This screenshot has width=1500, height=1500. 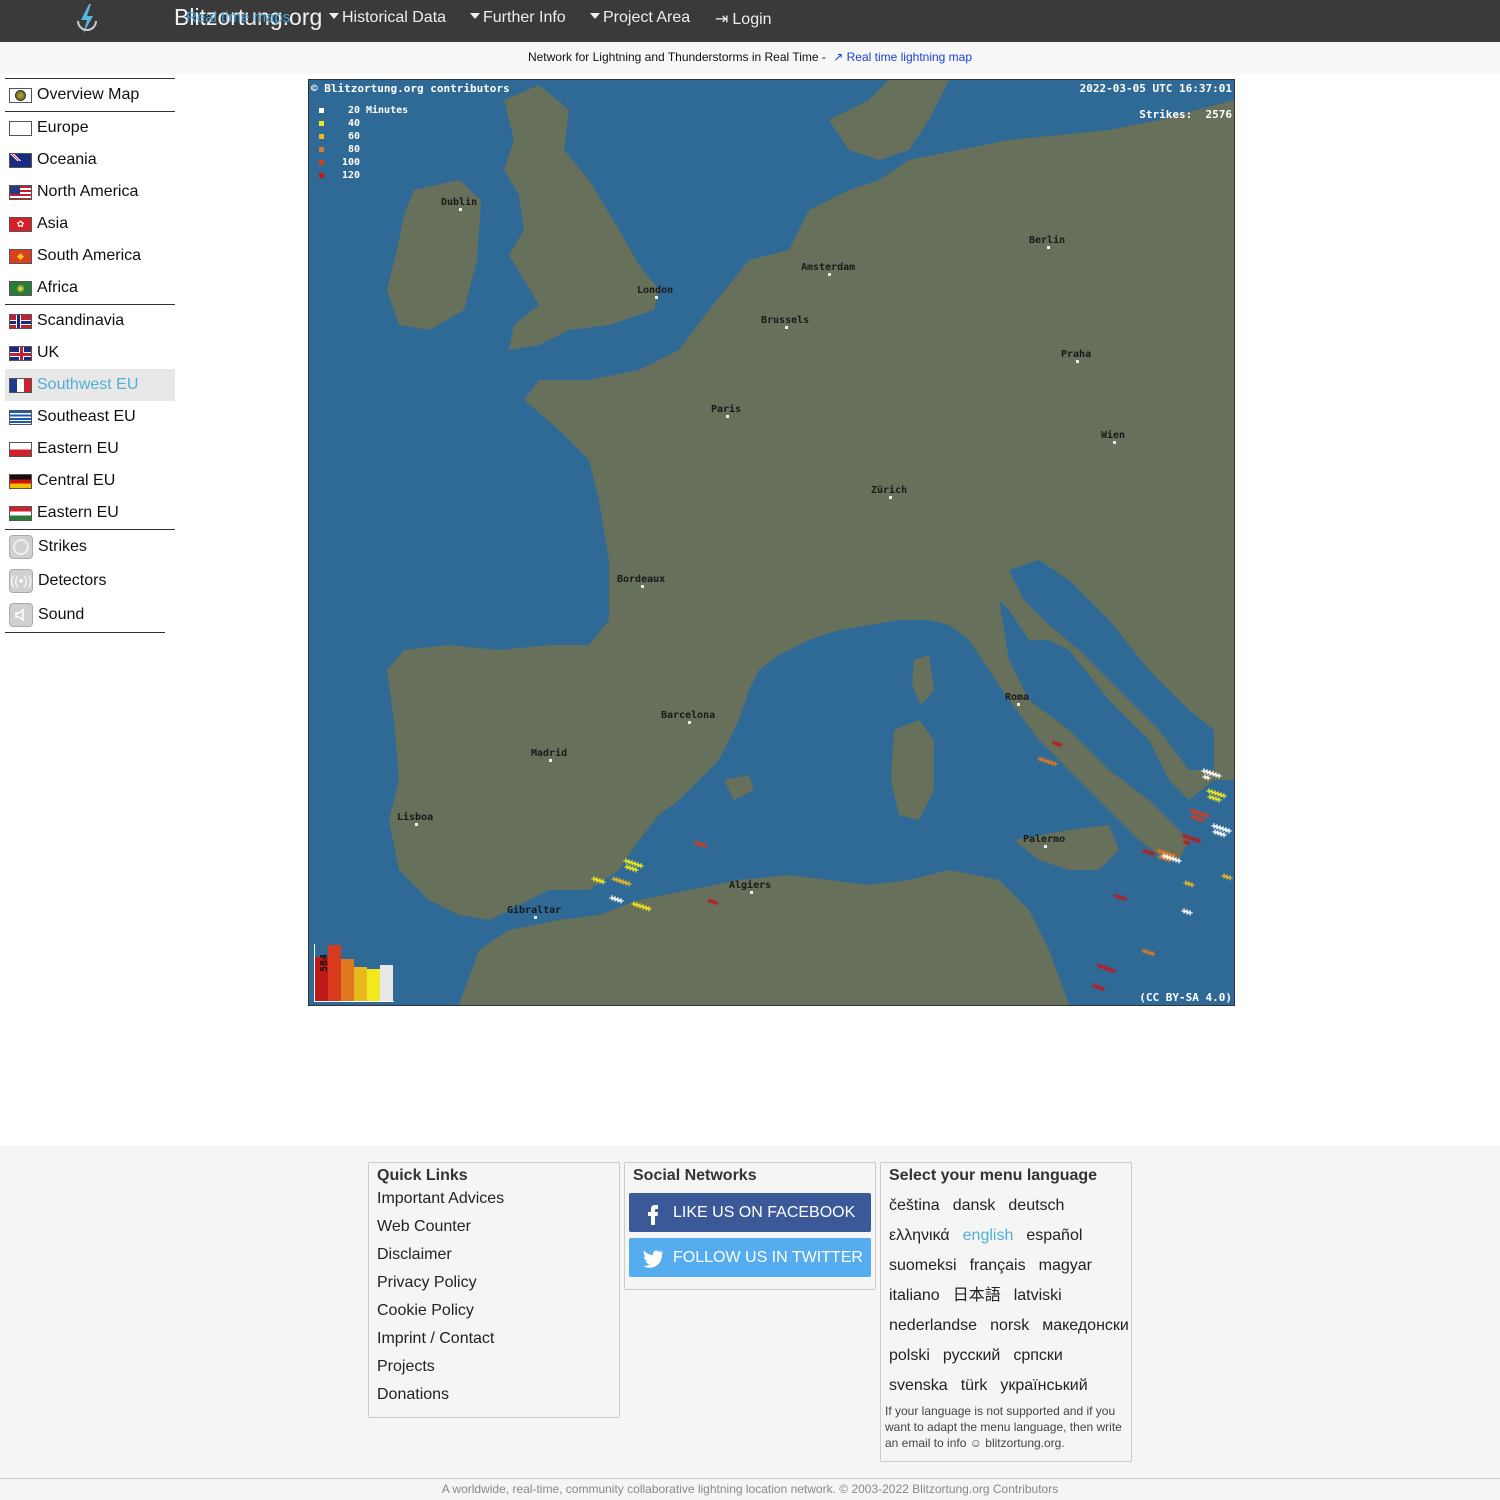 I want to click on histogram-bar, so click(x=347, y=980).